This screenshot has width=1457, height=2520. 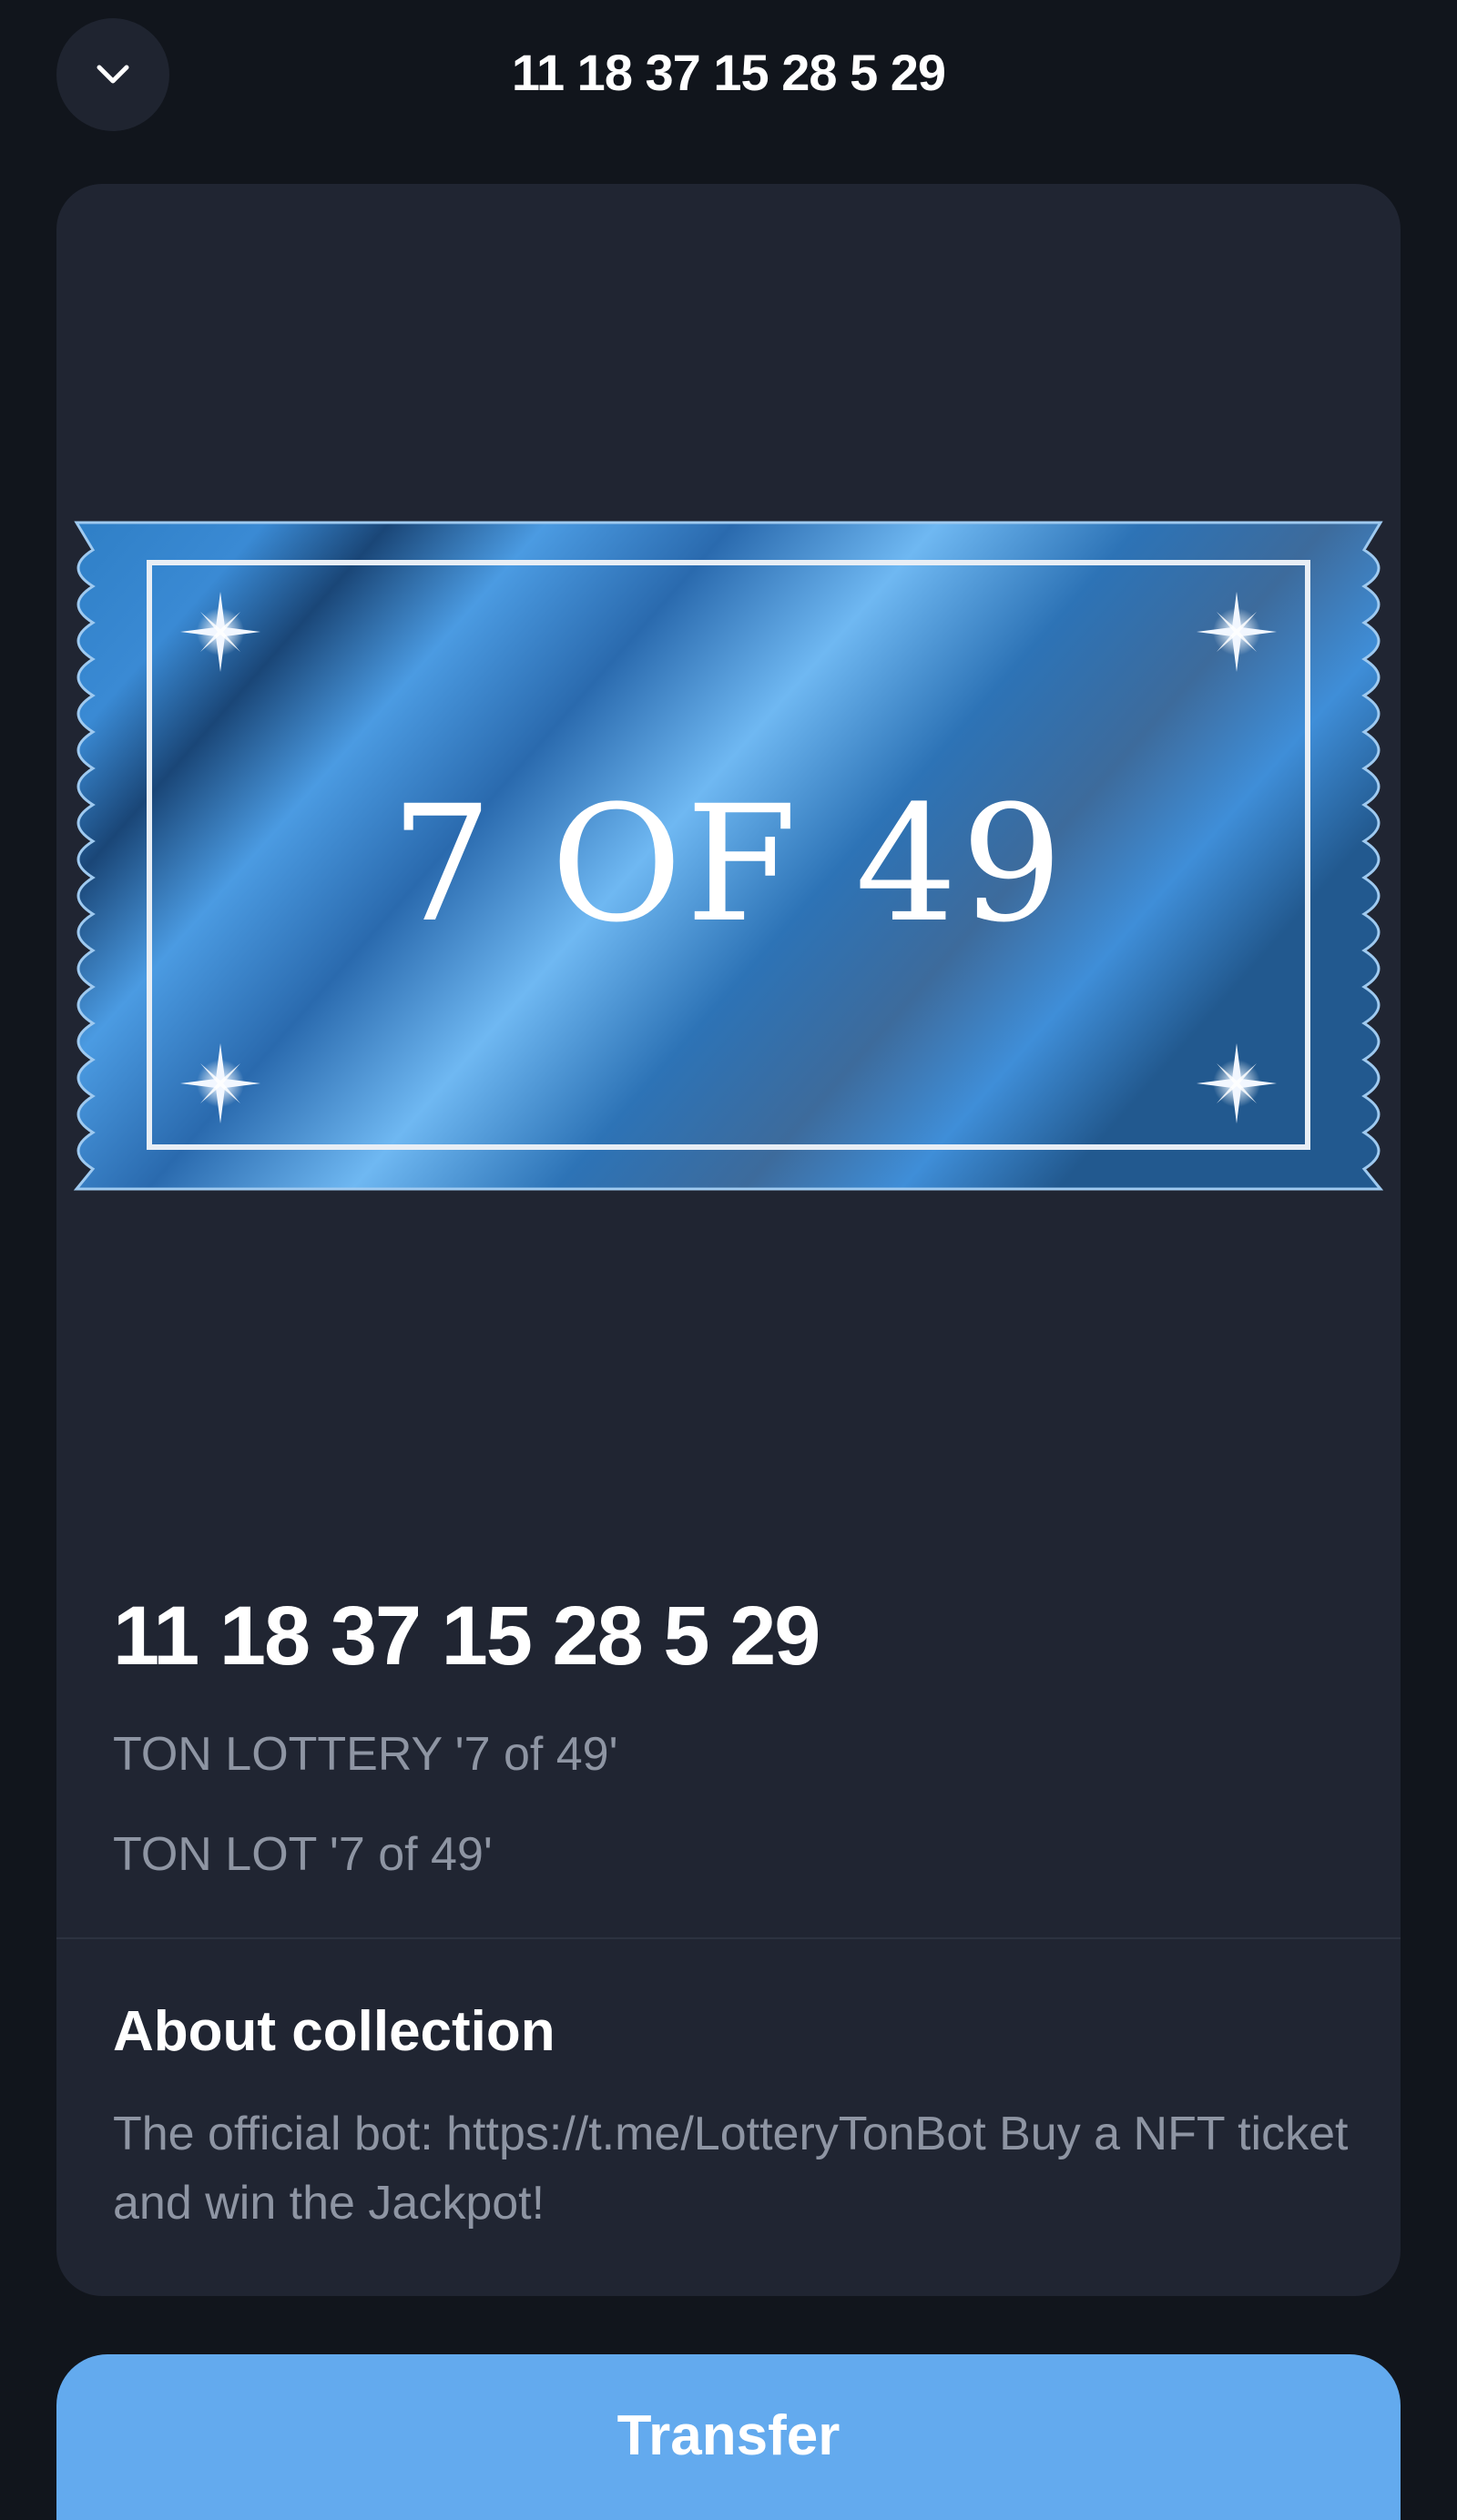 What do you see at coordinates (467, 1636) in the screenshot?
I see `nft-name: 11 18 37 15 28 5 29` at bounding box center [467, 1636].